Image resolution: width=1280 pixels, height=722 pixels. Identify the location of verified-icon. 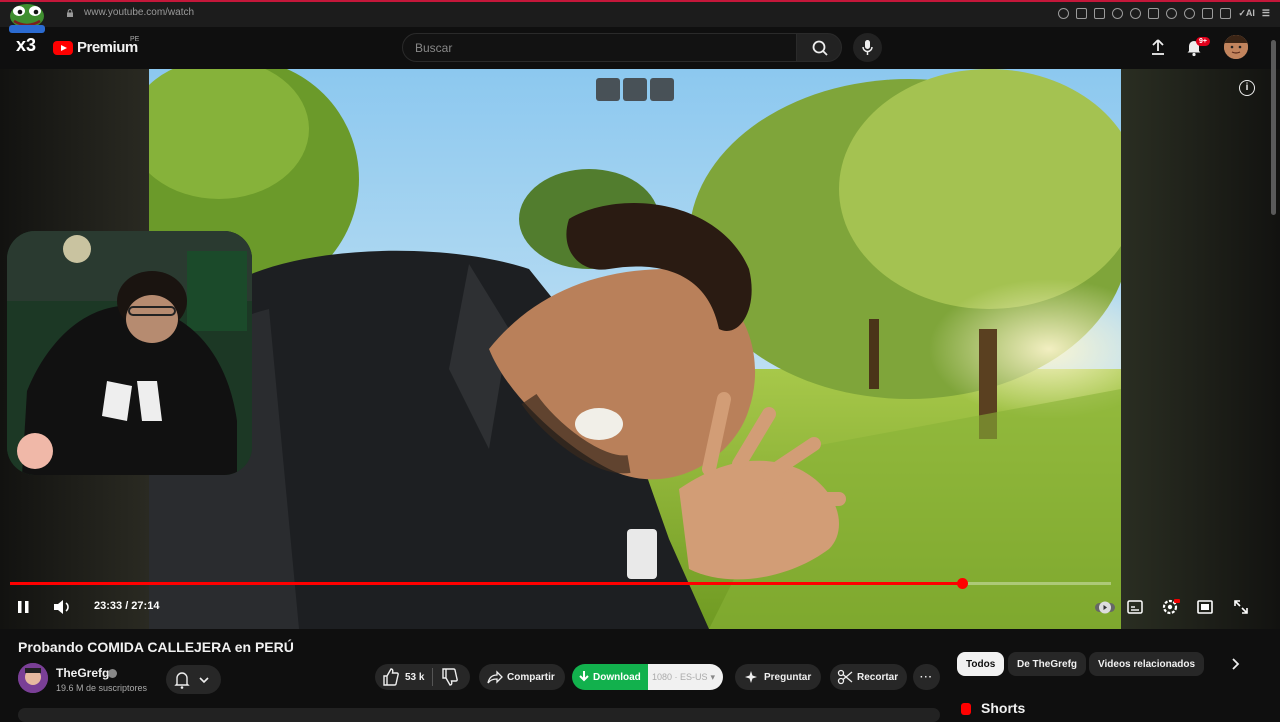
(112, 673).